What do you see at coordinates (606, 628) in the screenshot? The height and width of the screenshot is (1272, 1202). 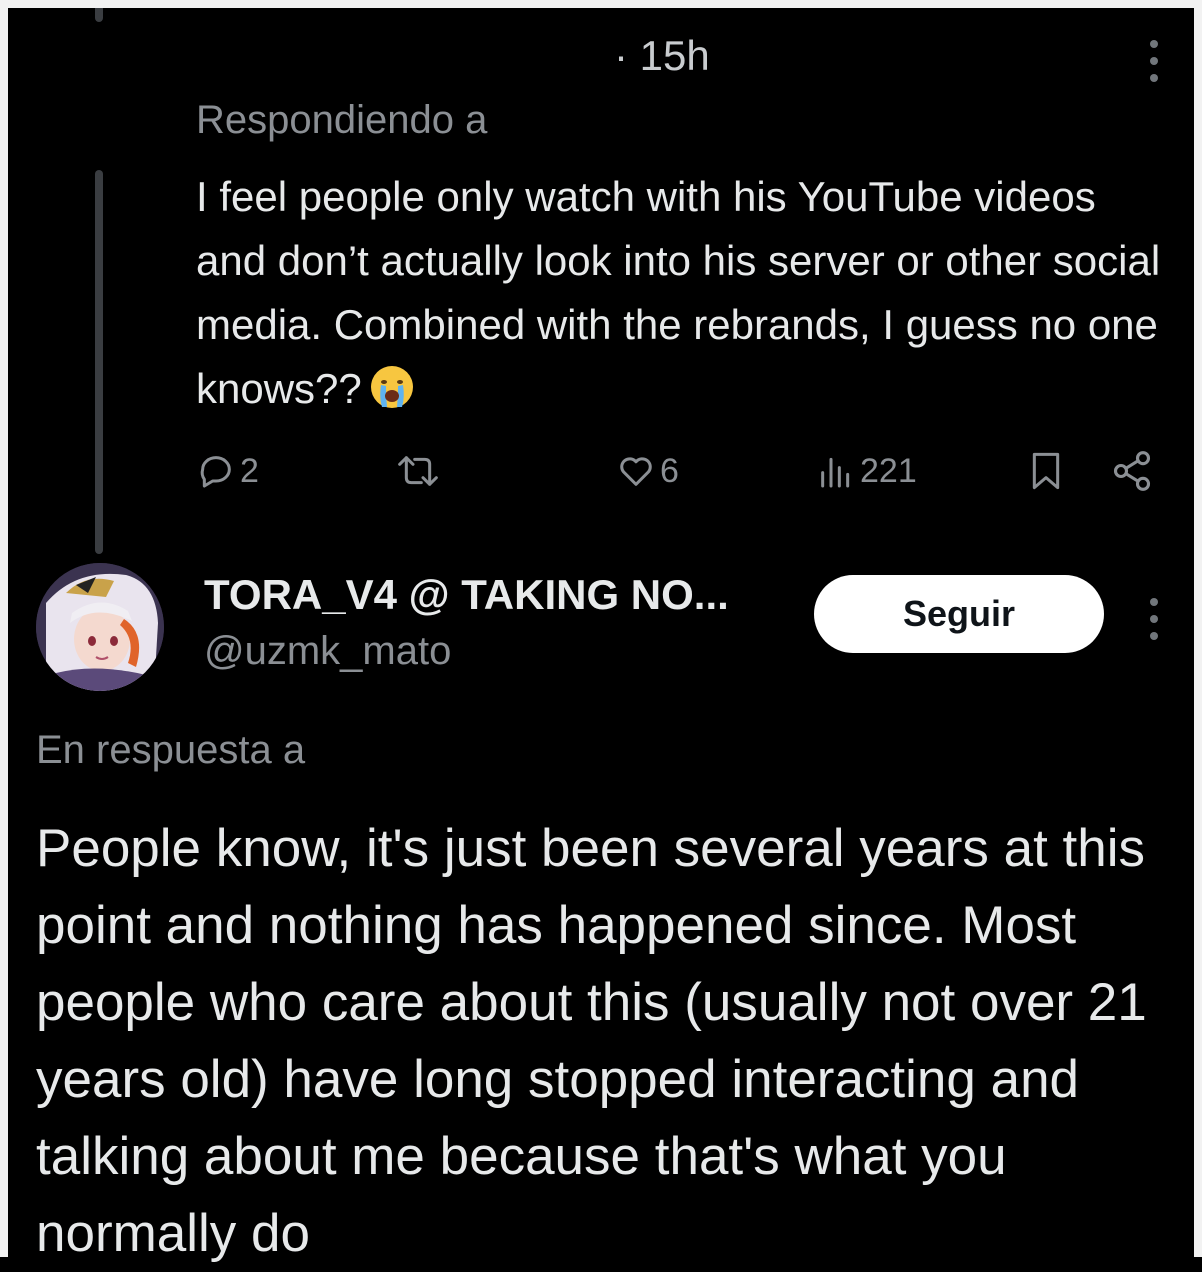 I see `post-author-row: TORA_V4 @ TAKING NO... @uzmk_mato Seguir` at bounding box center [606, 628].